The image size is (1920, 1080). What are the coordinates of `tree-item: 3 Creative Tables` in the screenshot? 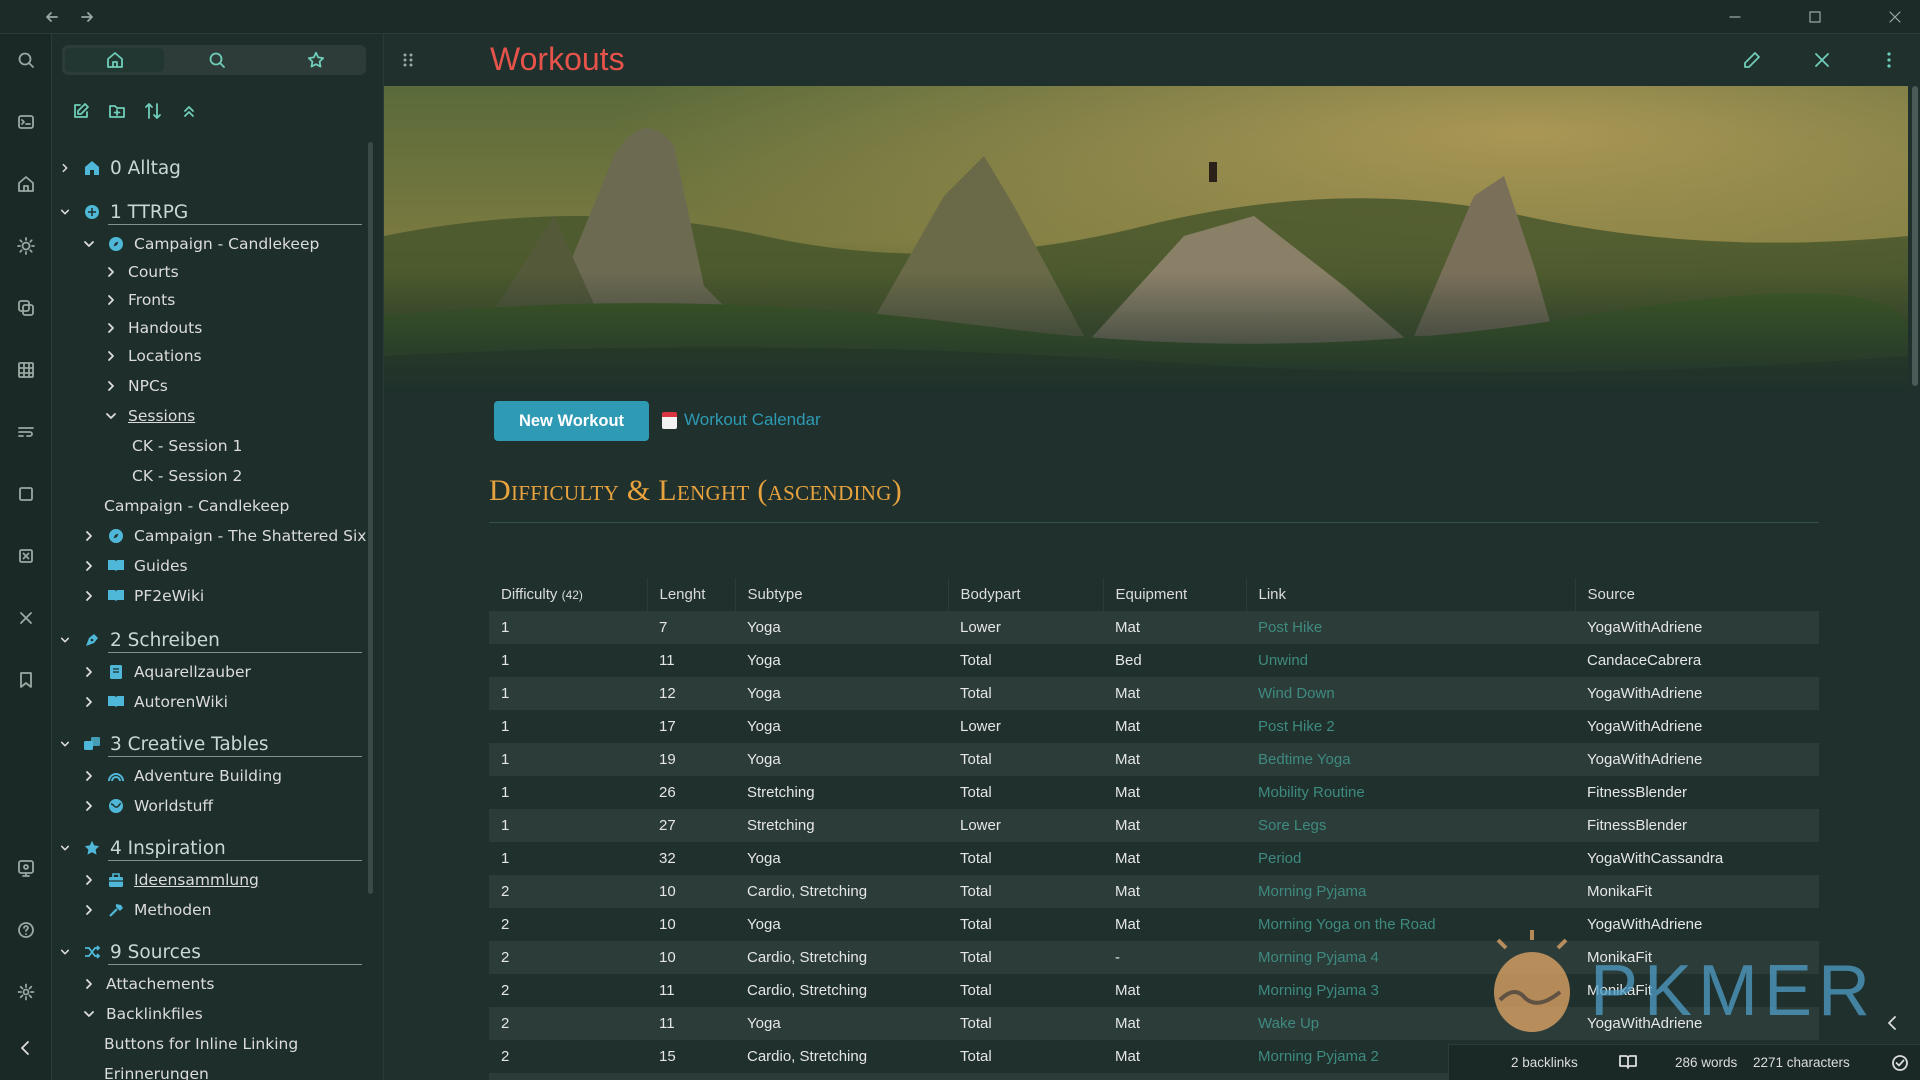 It's located at (163, 744).